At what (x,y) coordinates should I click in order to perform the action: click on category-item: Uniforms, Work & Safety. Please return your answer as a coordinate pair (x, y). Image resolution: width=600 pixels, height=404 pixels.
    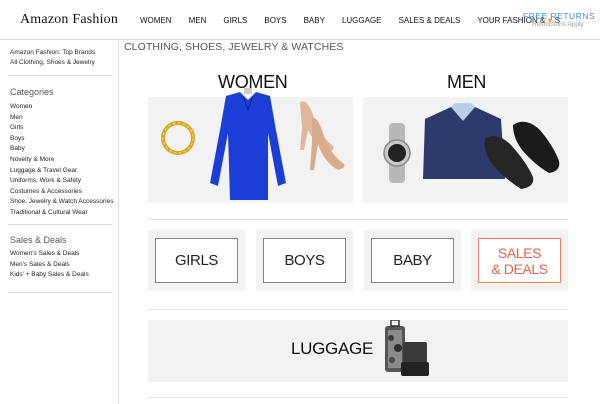
    Looking at the image, I should click on (61, 181).